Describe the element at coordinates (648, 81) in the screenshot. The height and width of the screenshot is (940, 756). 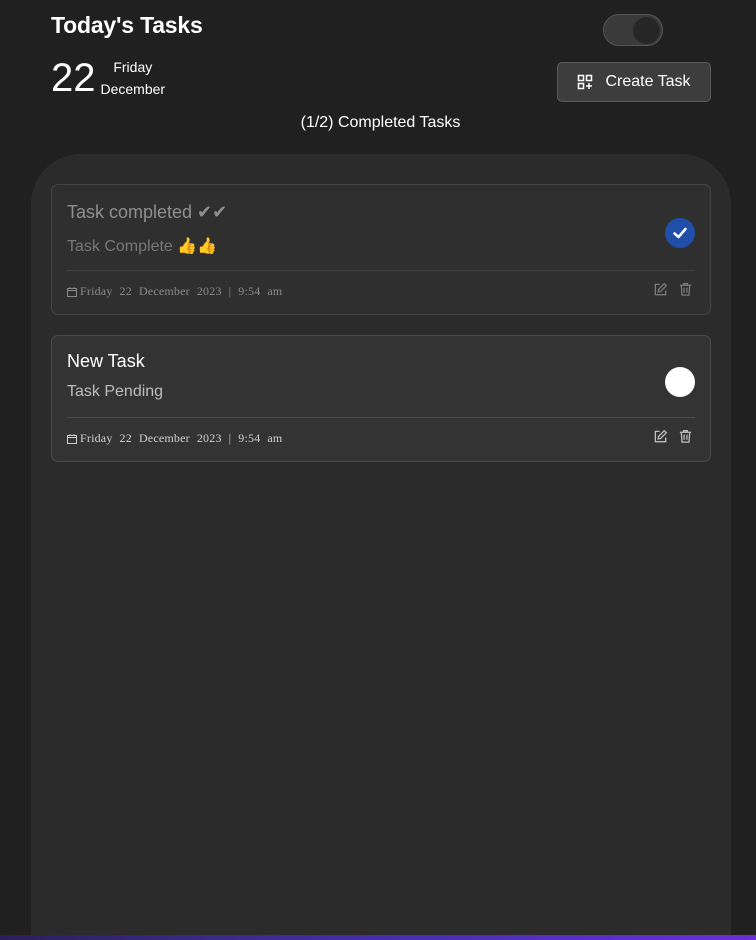
I see `create-task-label: Create Task` at that location.